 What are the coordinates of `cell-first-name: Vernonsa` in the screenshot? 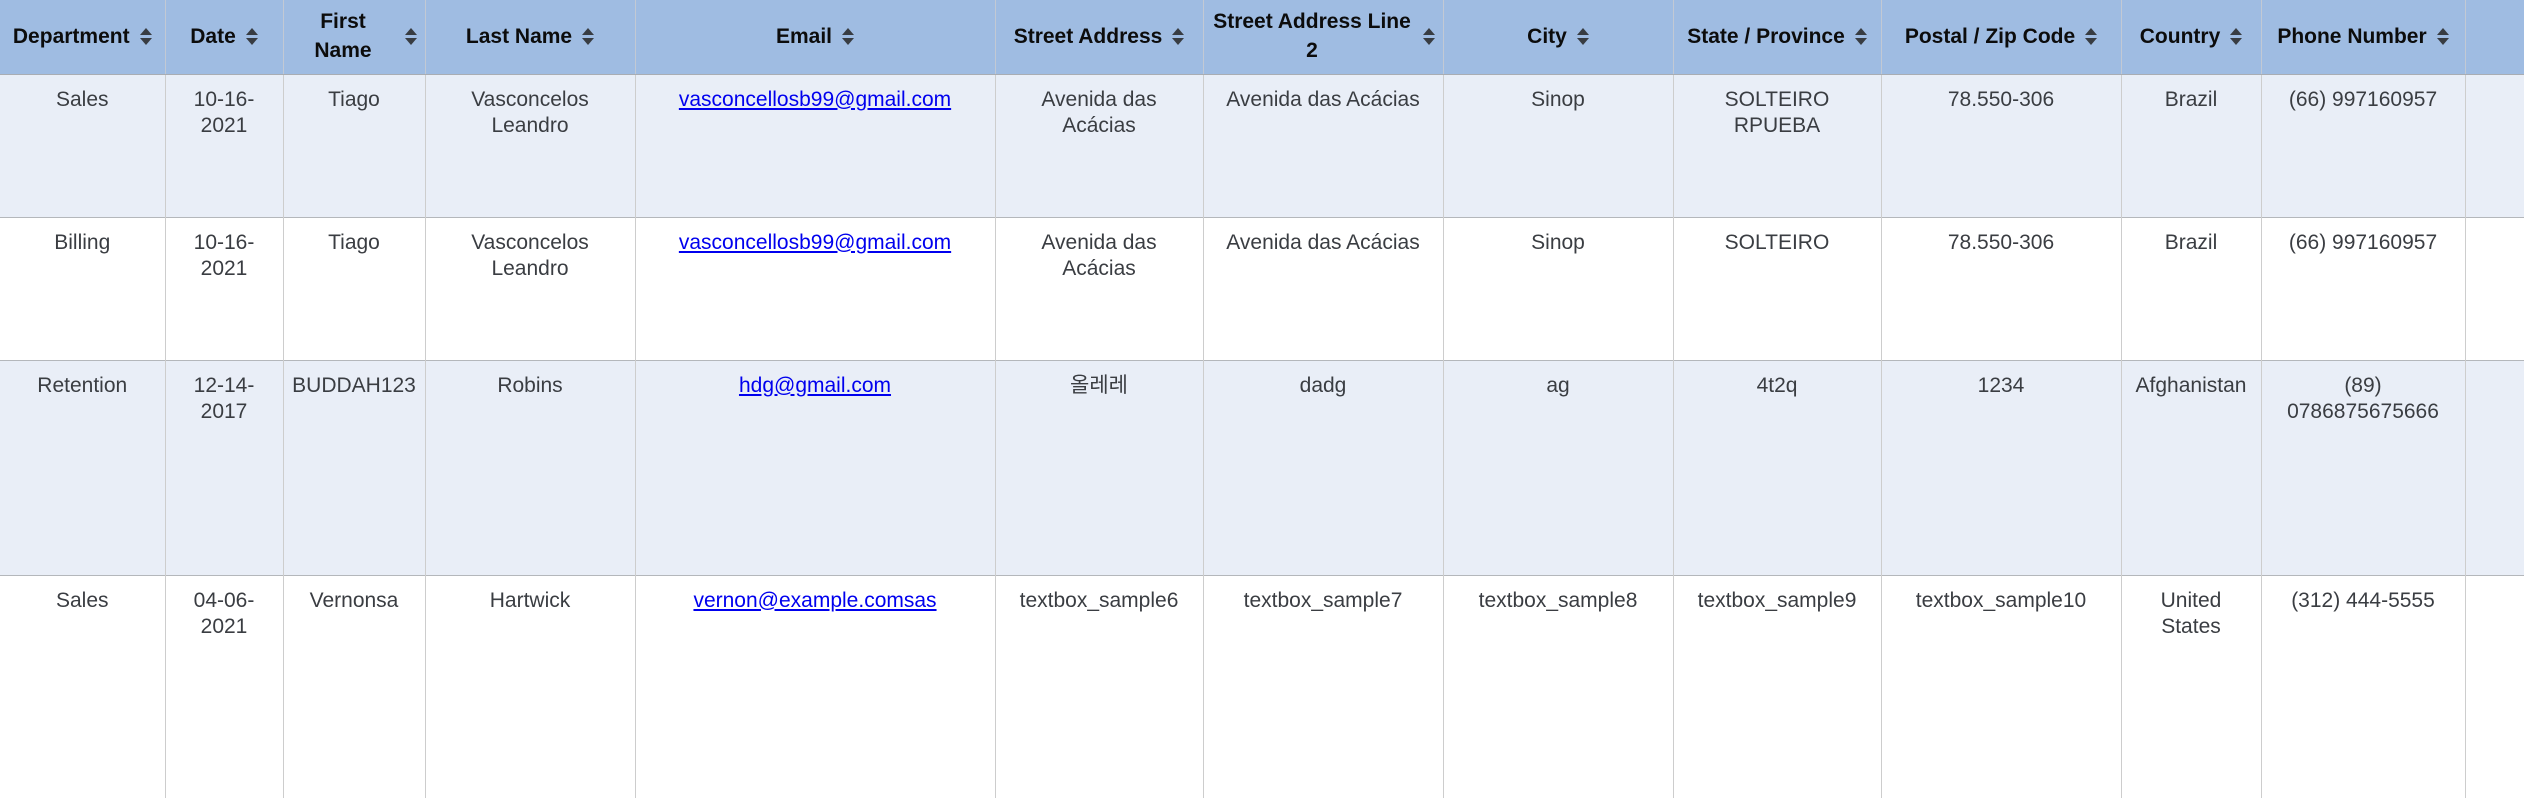 It's located at (354, 686).